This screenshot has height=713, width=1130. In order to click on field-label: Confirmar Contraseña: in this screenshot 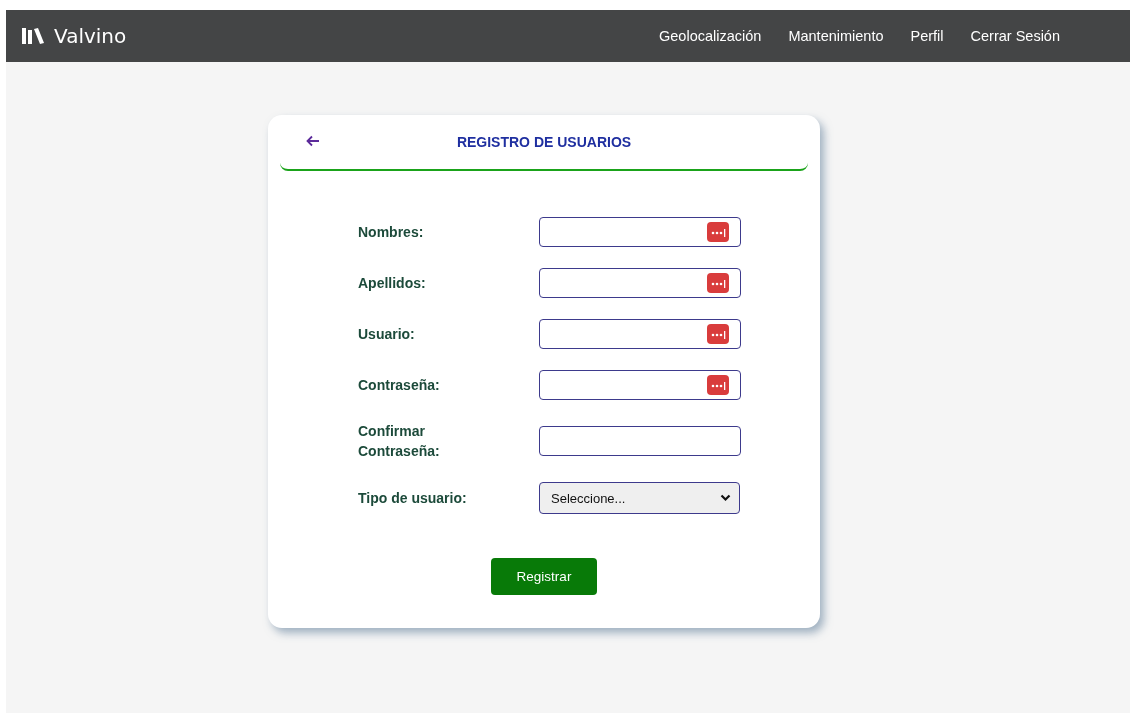, I will do `click(399, 441)`.